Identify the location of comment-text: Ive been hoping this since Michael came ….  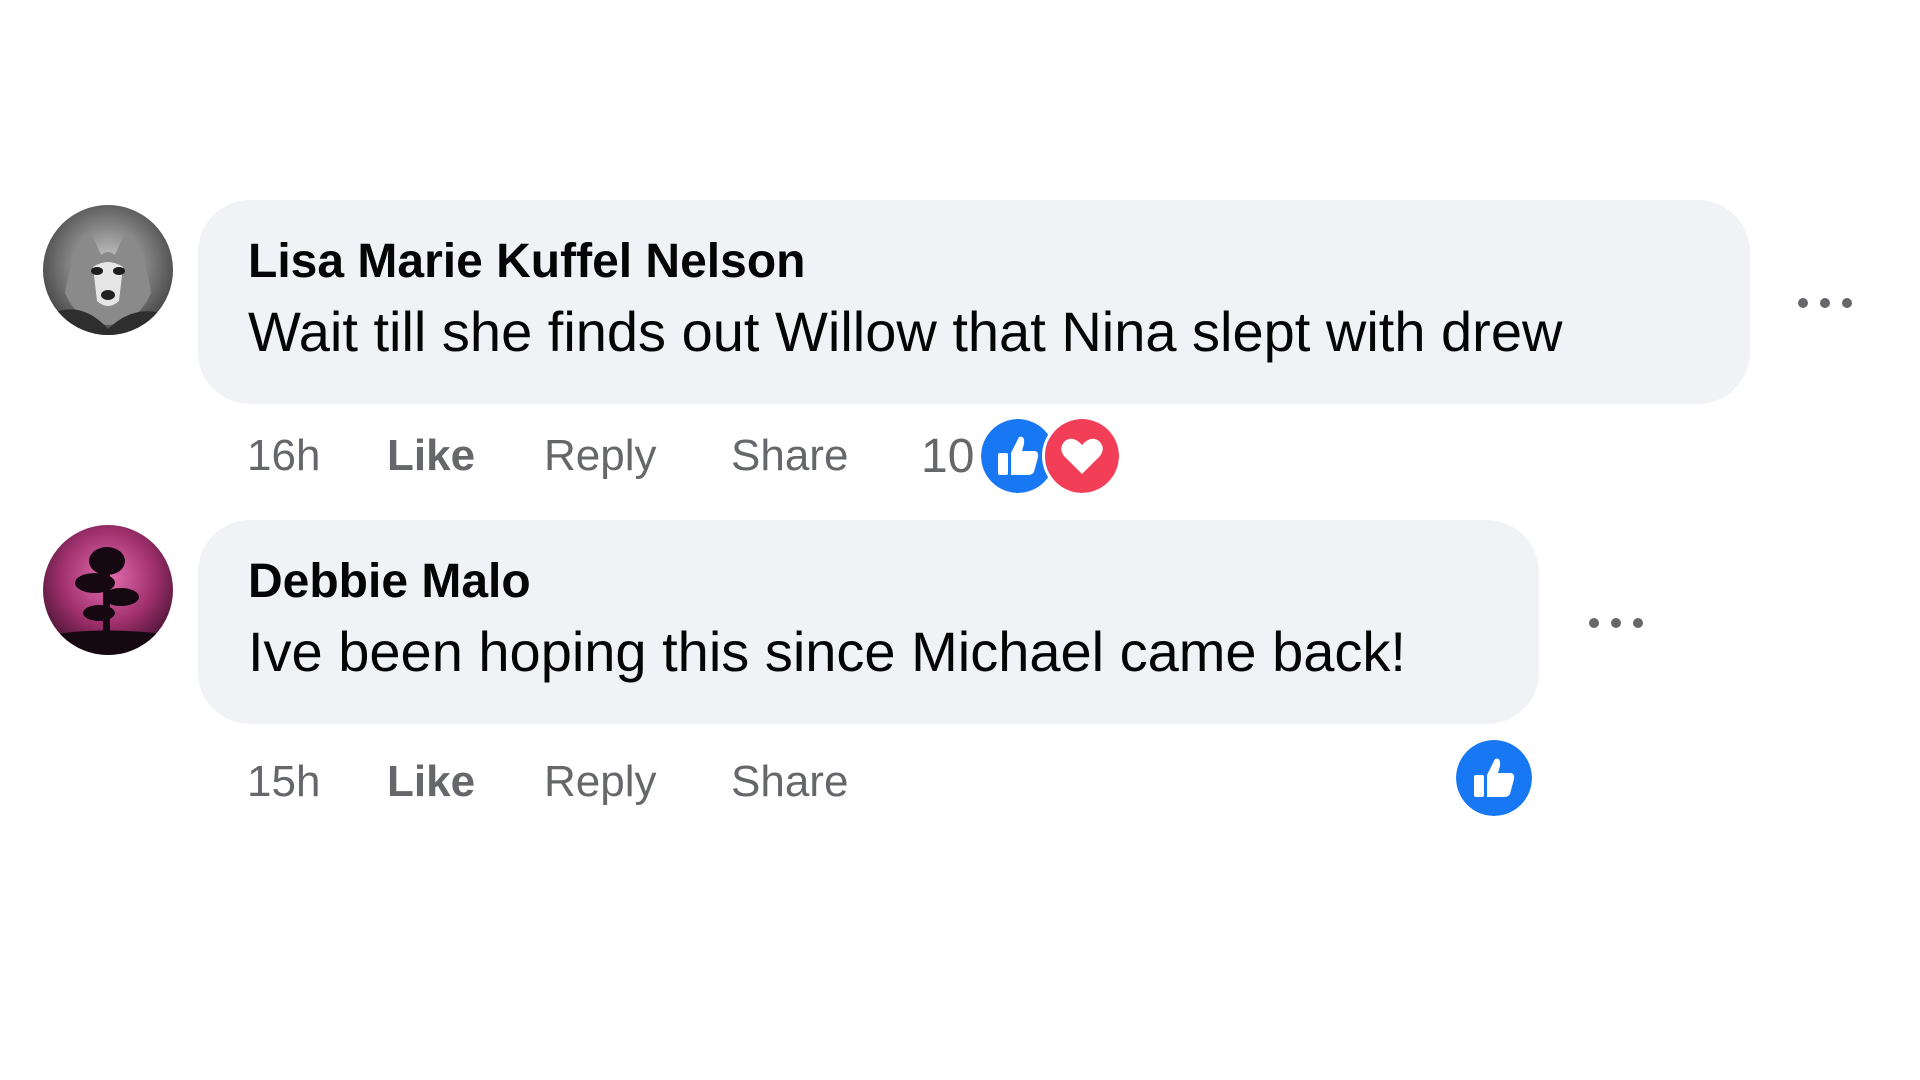
(827, 651).